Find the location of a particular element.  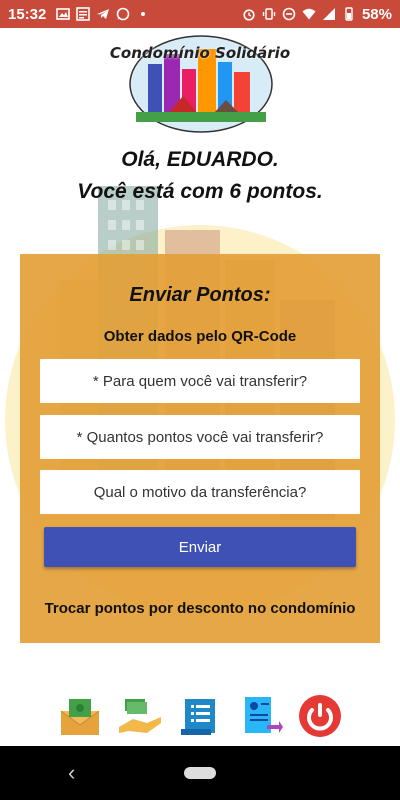

profile-document-icon is located at coordinates (260, 716).